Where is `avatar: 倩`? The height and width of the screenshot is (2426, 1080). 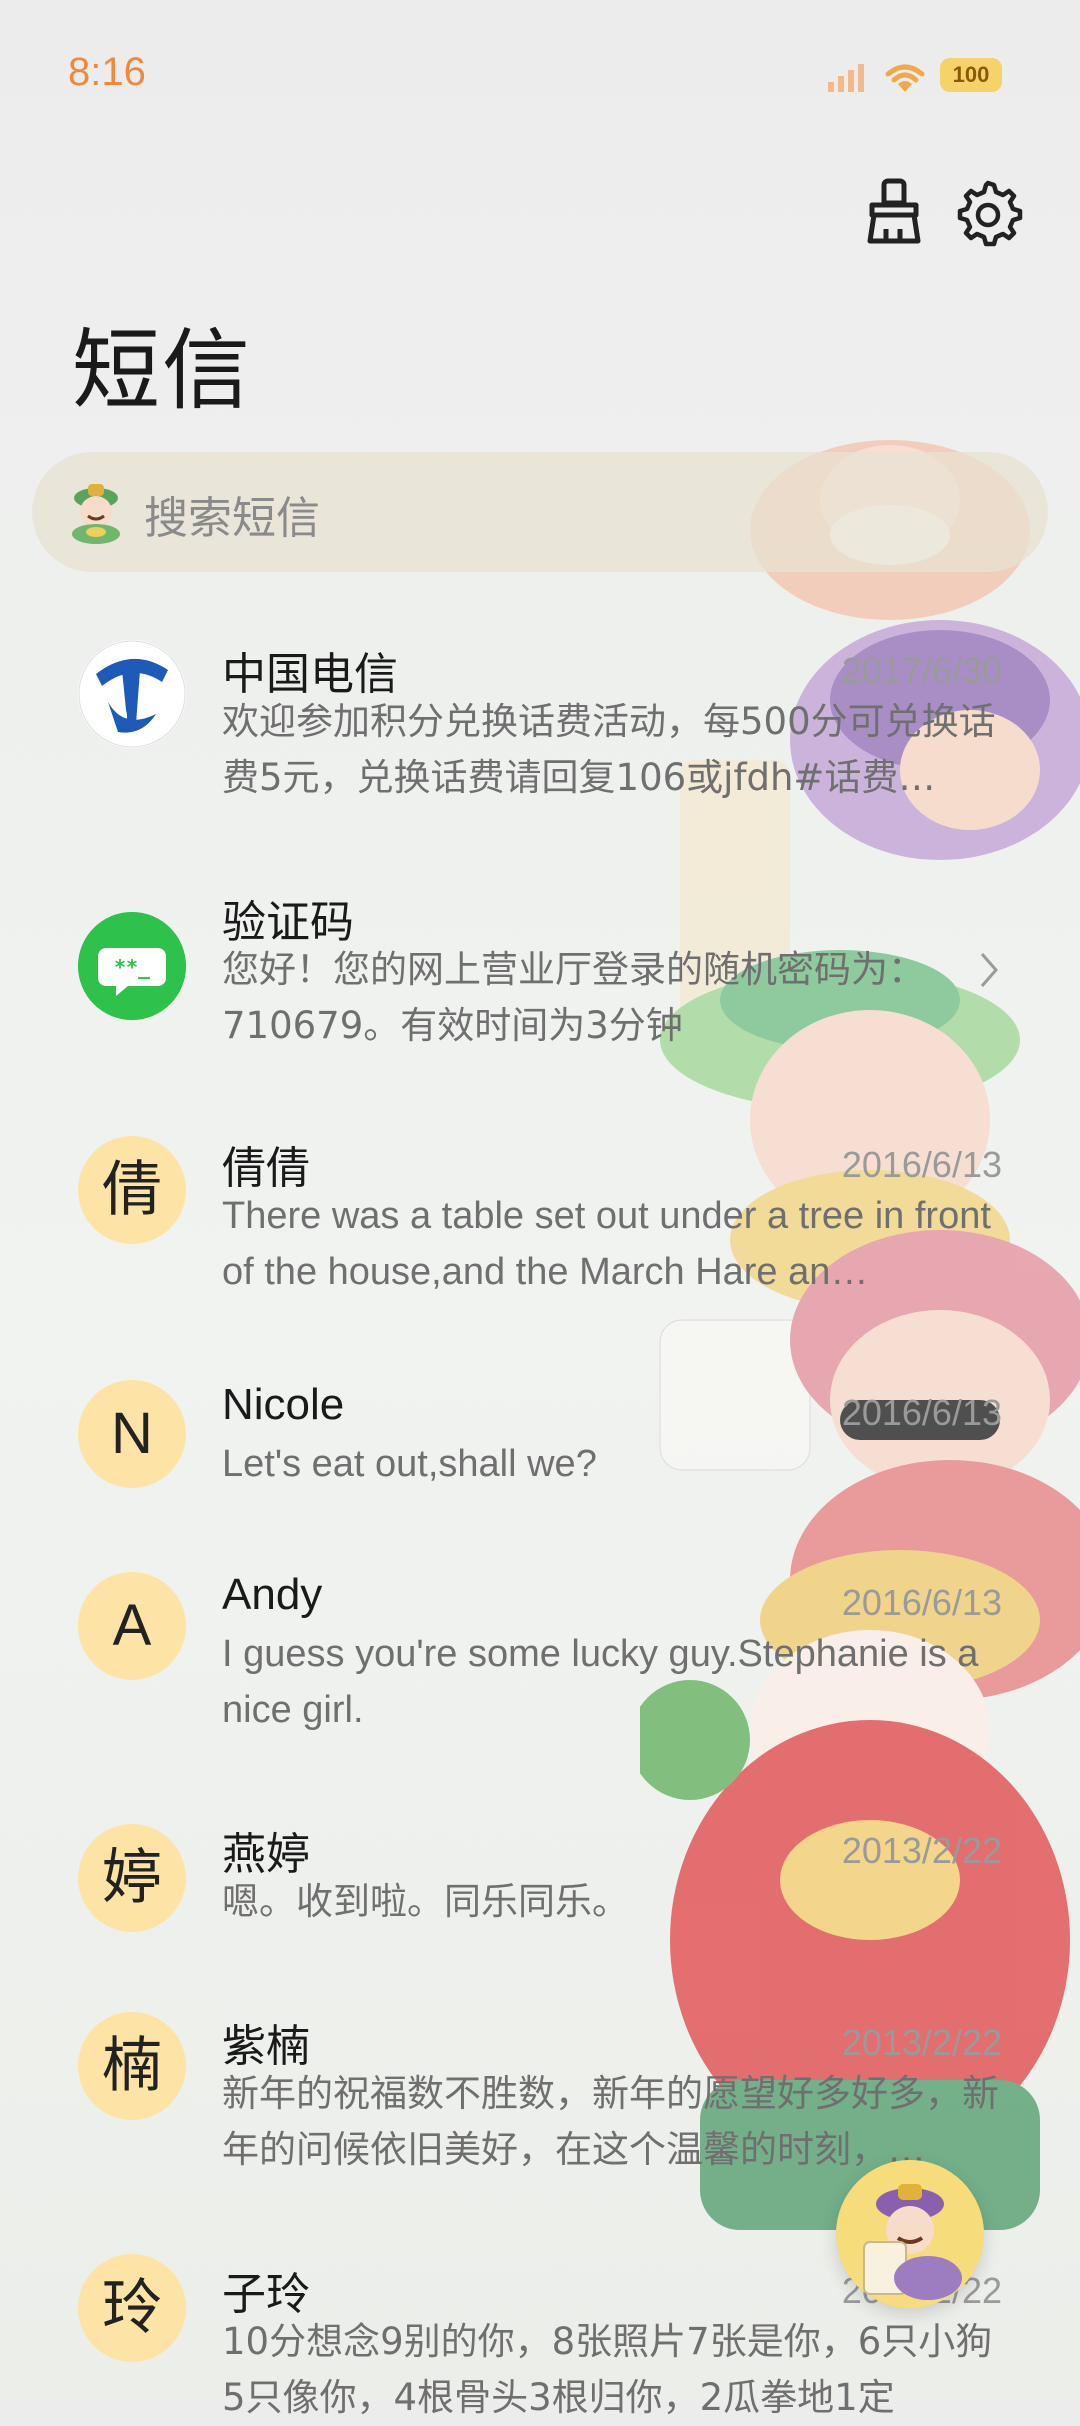 avatar: 倩 is located at coordinates (132, 1190).